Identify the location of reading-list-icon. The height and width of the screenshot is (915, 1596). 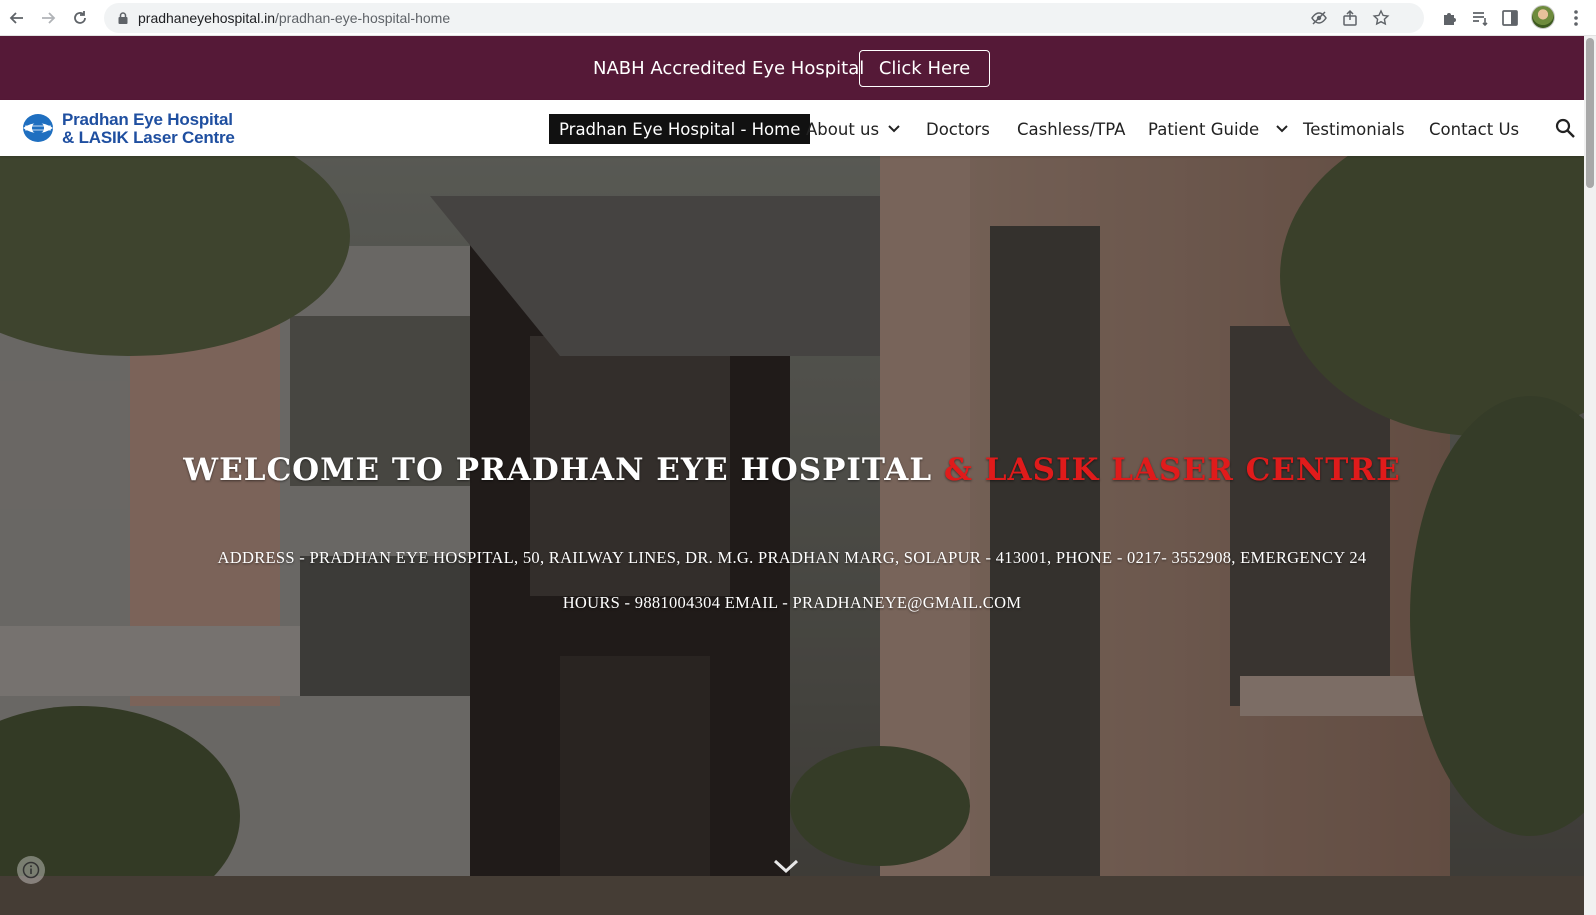
(1480, 18).